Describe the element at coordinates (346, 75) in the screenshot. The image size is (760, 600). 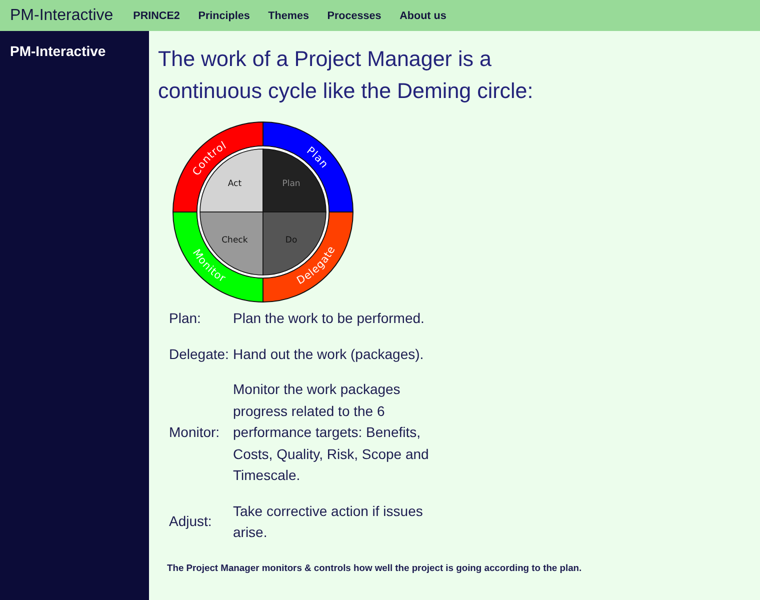
I see `page-heading: The work of a Project Manager is a continuous cycle like the Deming circle:` at that location.